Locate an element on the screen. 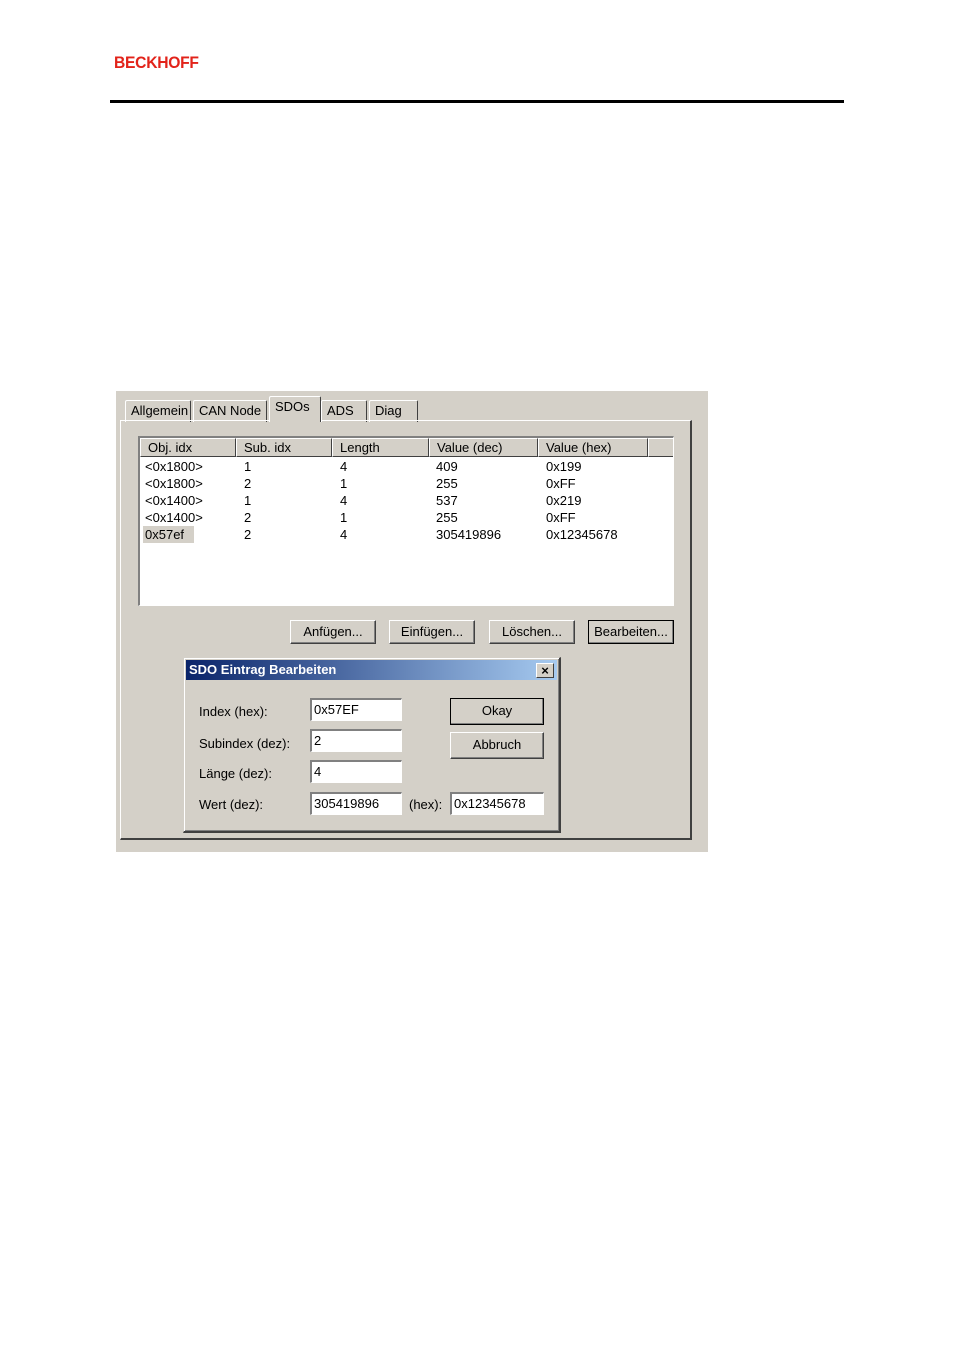 The image size is (954, 1350). table-row: <0x1800> 1 4 409 0x199 is located at coordinates (406, 466).